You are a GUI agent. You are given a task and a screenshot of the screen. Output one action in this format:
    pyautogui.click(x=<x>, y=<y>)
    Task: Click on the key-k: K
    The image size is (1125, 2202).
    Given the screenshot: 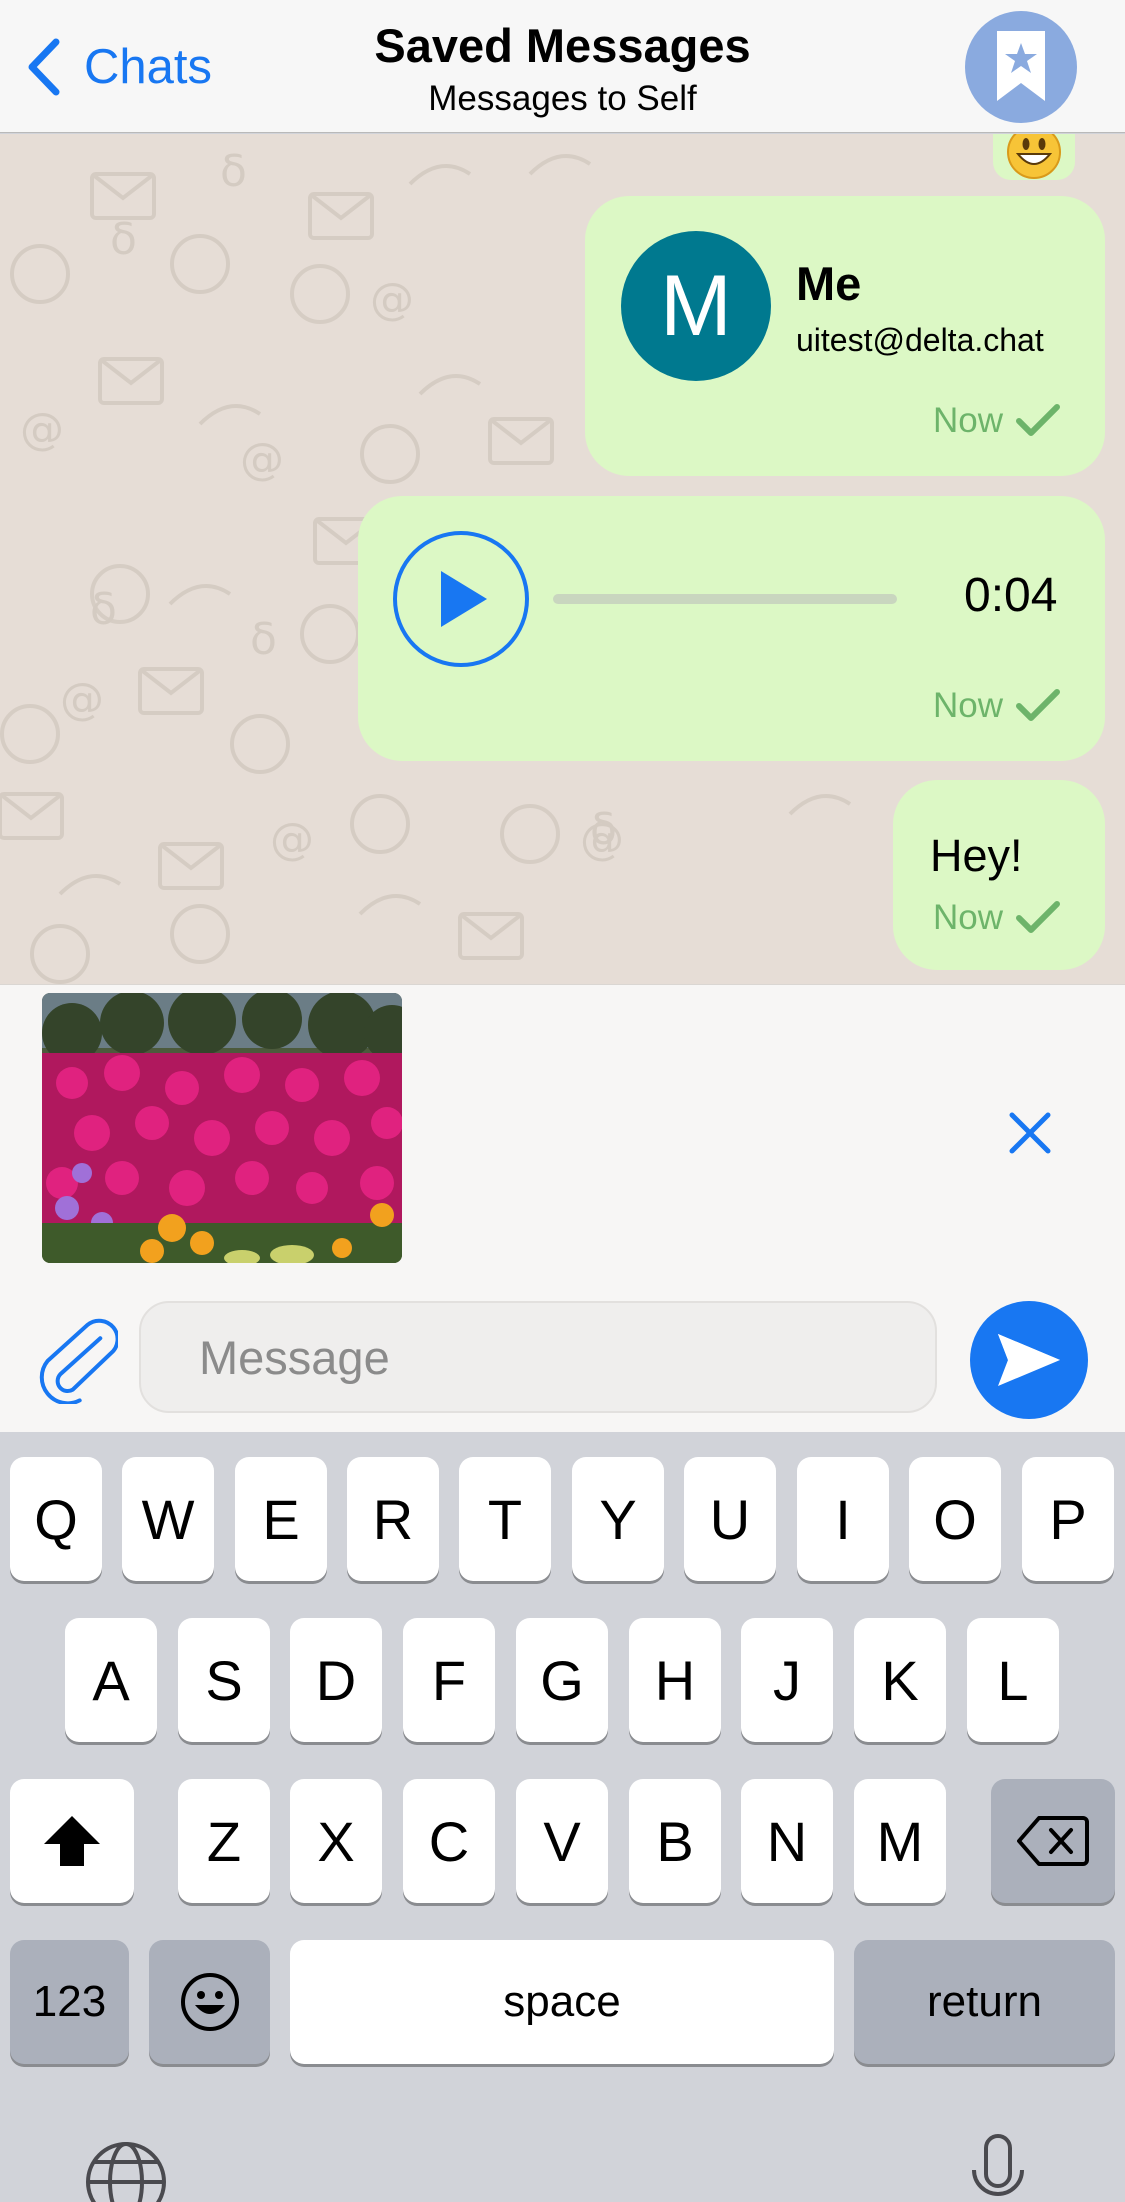 What is the action you would take?
    pyautogui.click(x=900, y=1680)
    